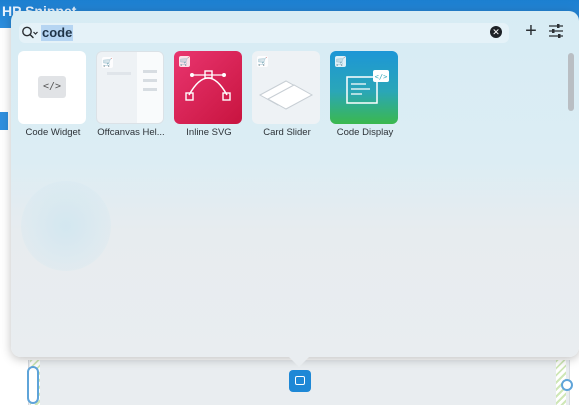  I want to click on resize-handle-left, so click(33, 385).